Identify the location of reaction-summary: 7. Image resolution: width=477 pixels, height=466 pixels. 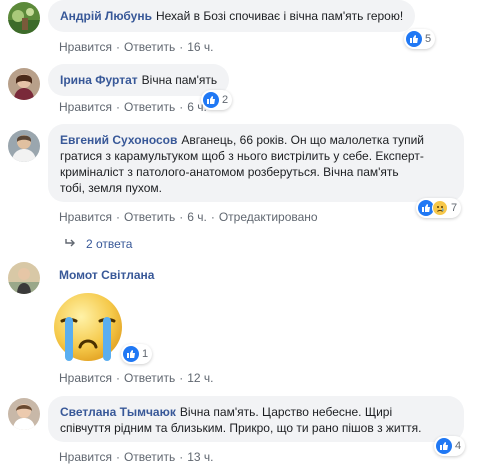
(439, 208).